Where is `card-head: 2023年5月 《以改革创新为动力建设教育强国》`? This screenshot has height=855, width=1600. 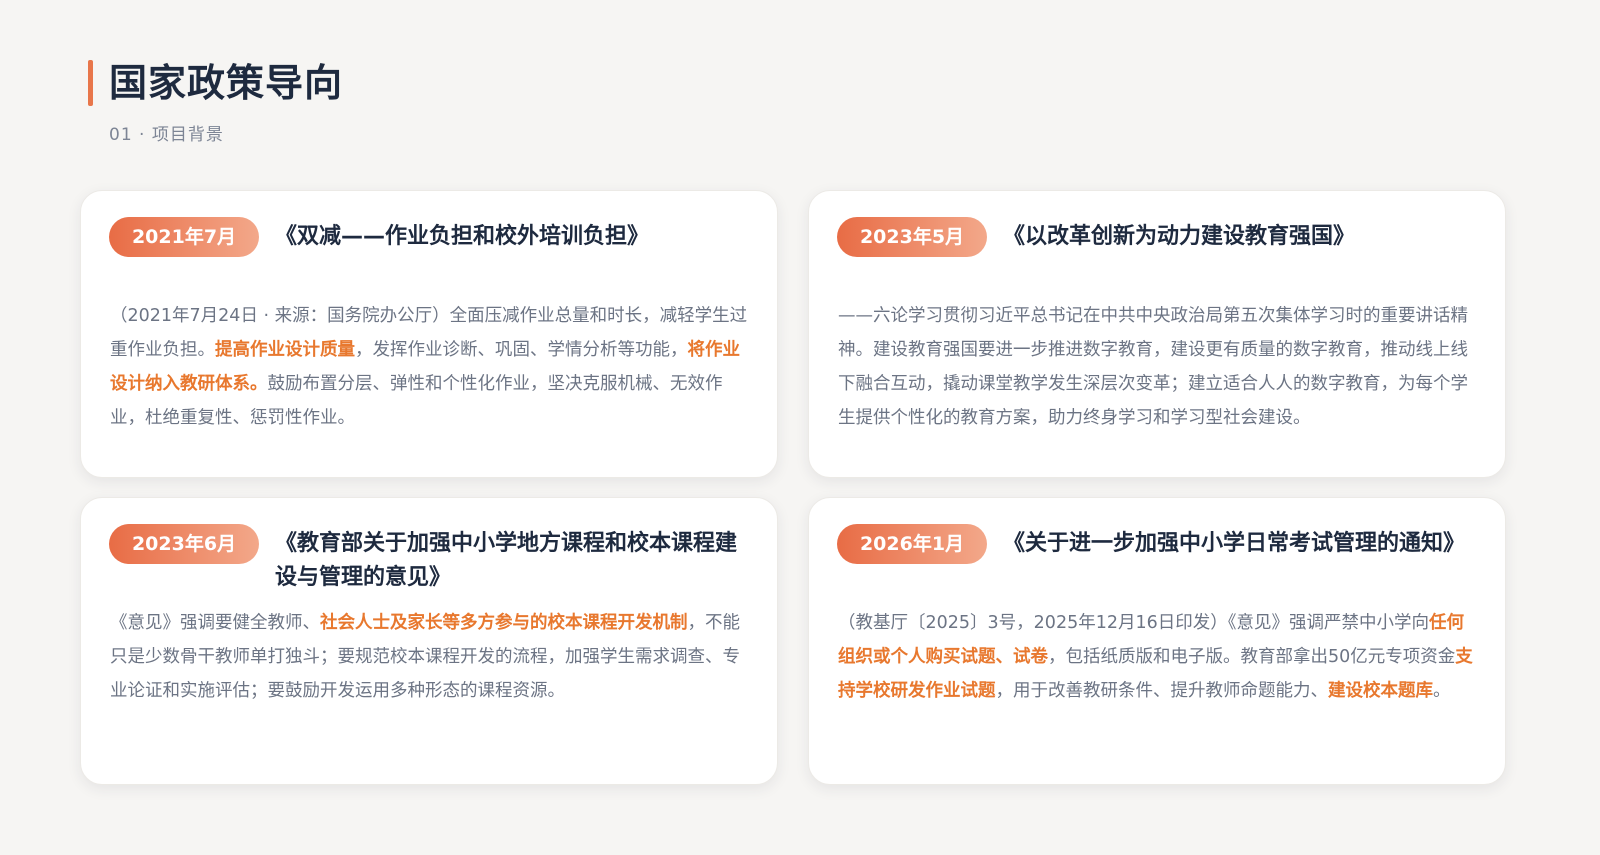
card-head: 2023年5月 《以改革创新为动力建设教育强国》 is located at coordinates (1161, 237).